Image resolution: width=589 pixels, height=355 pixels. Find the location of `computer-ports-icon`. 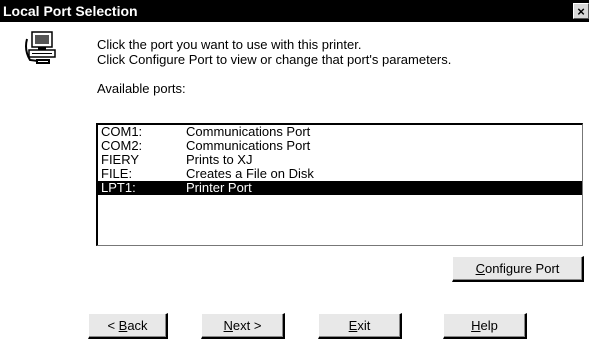

computer-ports-icon is located at coordinates (42, 48).